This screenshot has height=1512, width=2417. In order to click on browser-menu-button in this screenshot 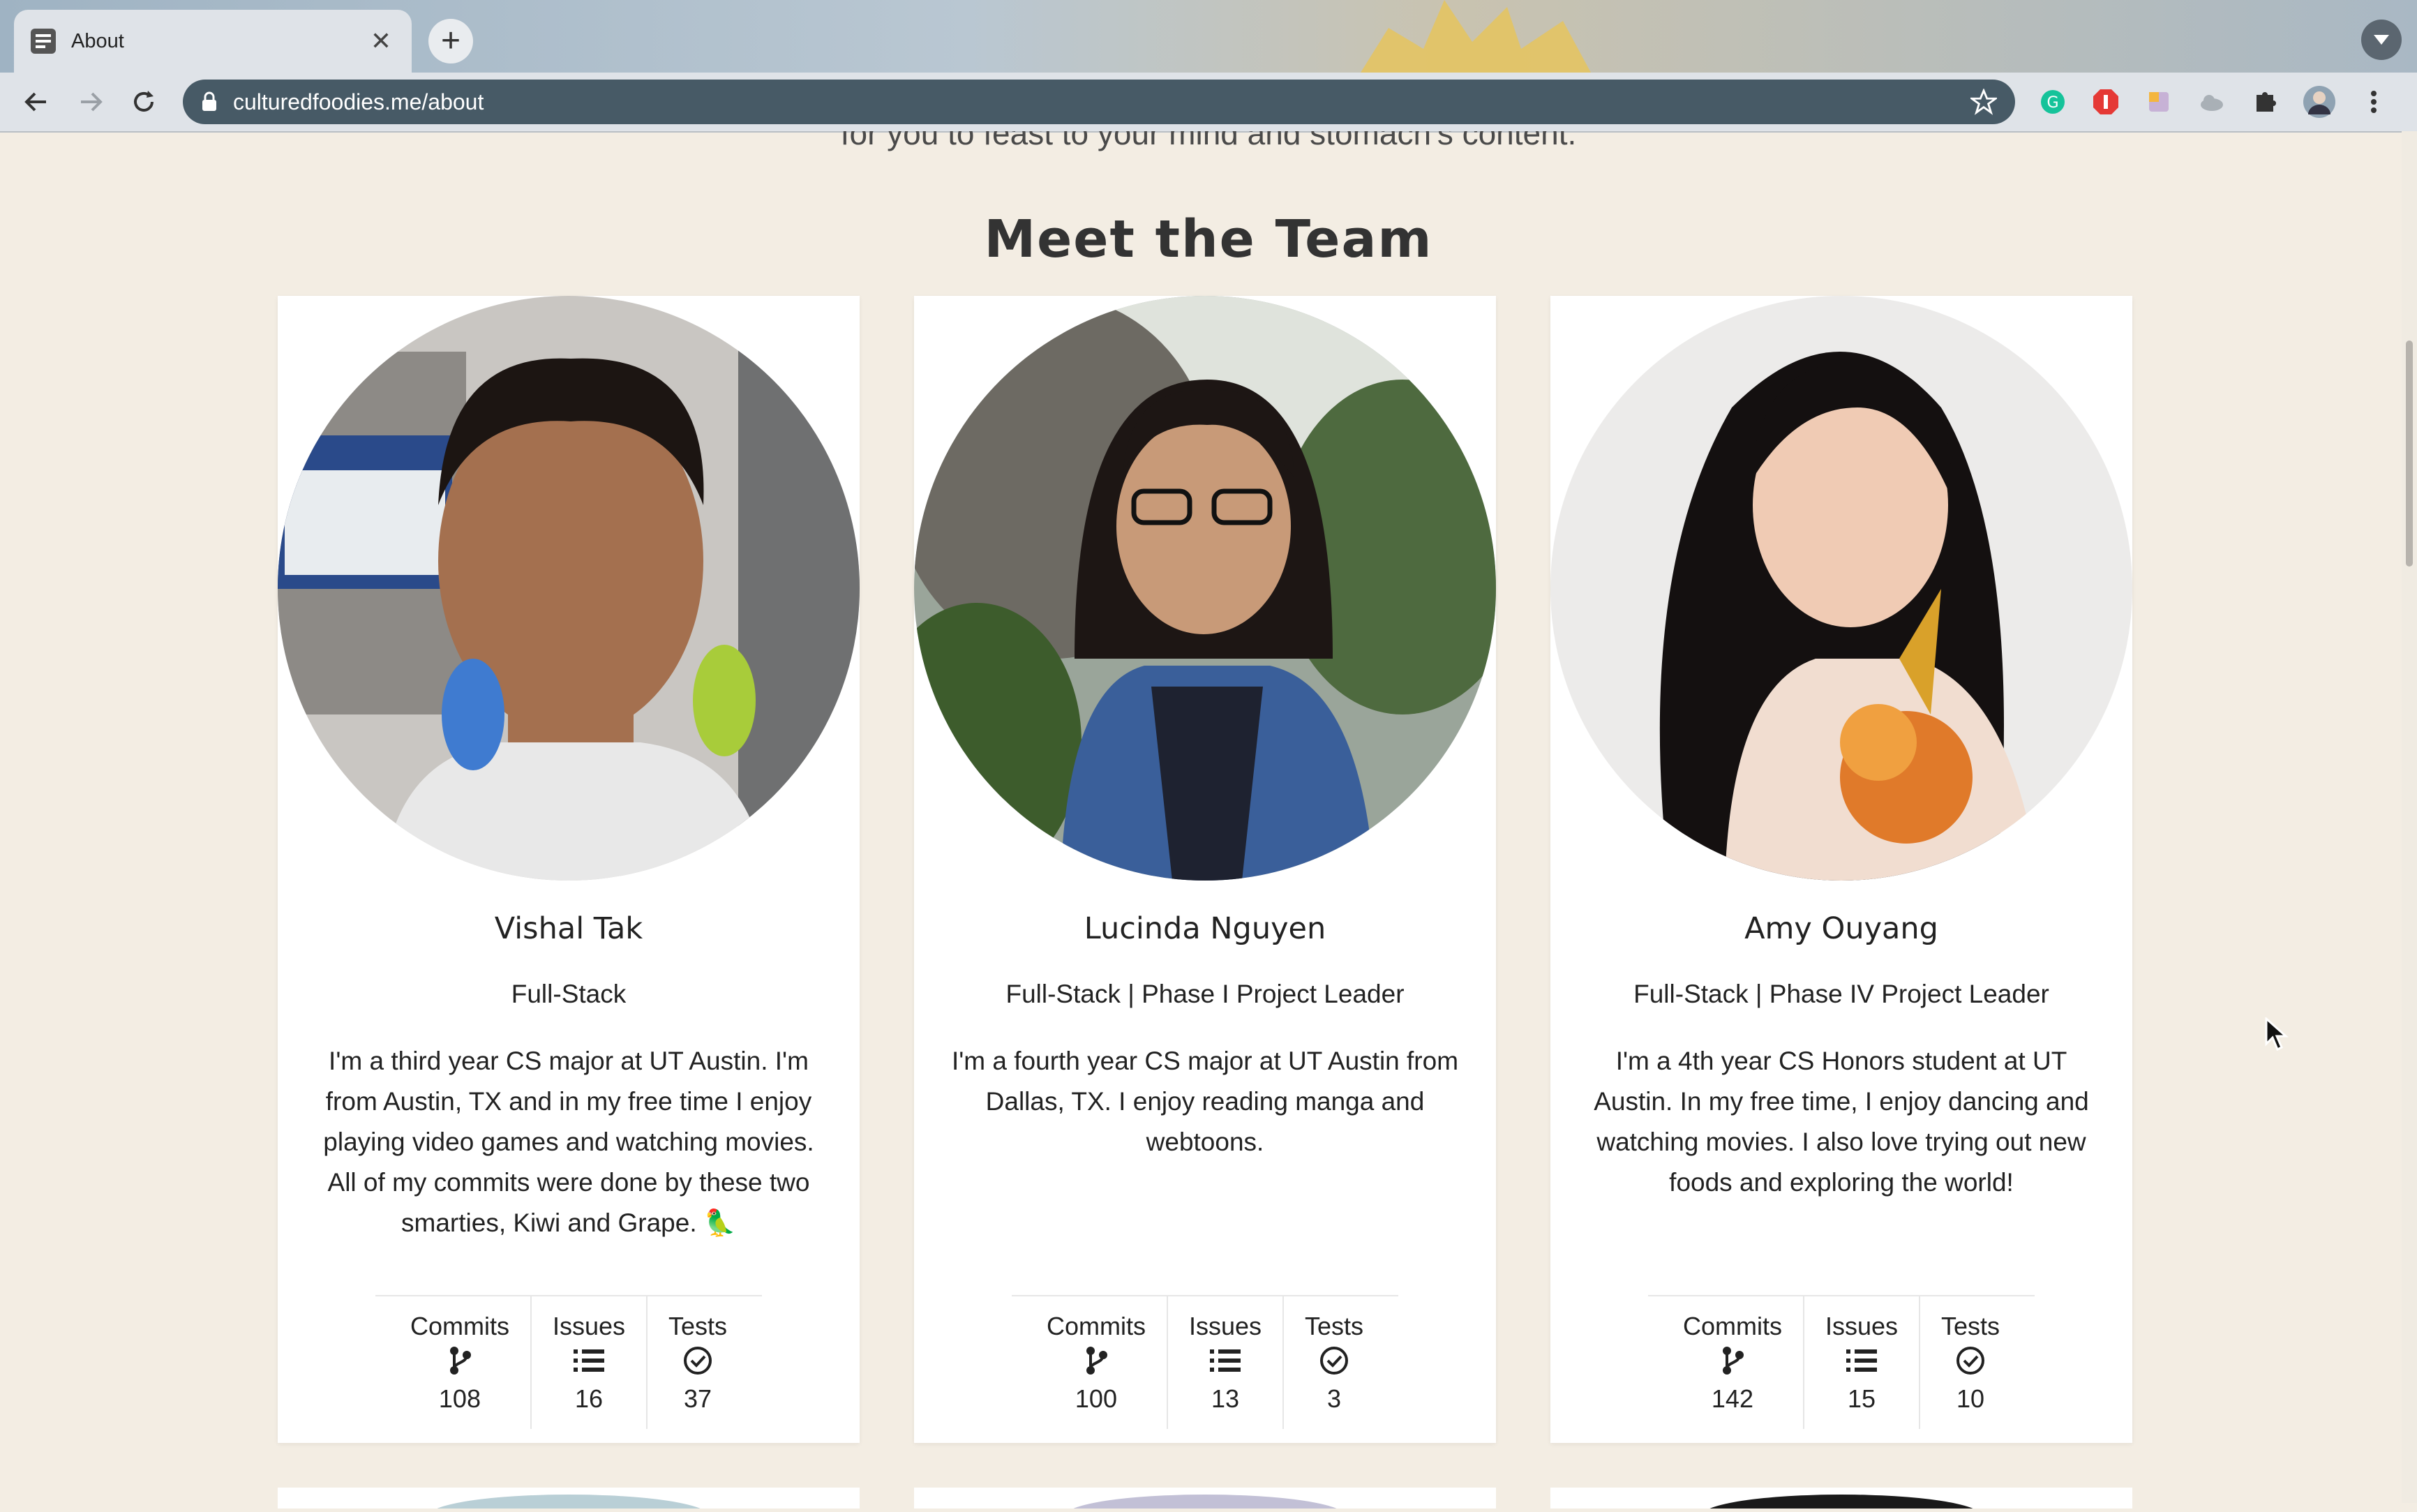, I will do `click(2373, 102)`.